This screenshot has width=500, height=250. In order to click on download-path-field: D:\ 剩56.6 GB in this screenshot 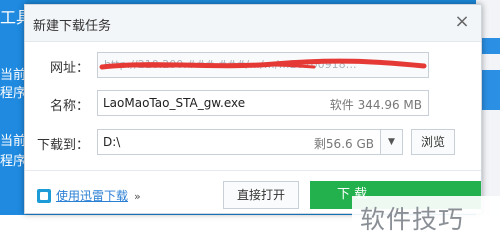, I will do `click(239, 142)`.